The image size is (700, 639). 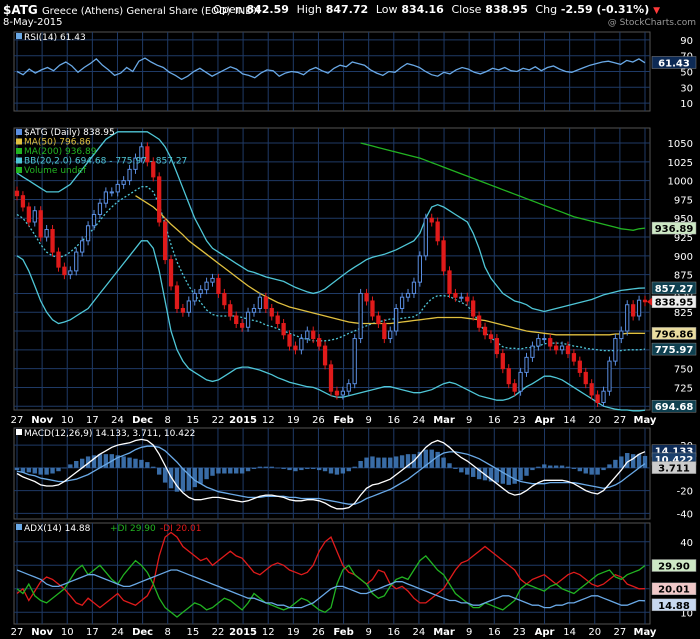 What do you see at coordinates (683, 276) in the screenshot?
I see `price-tick-label: 875` at bounding box center [683, 276].